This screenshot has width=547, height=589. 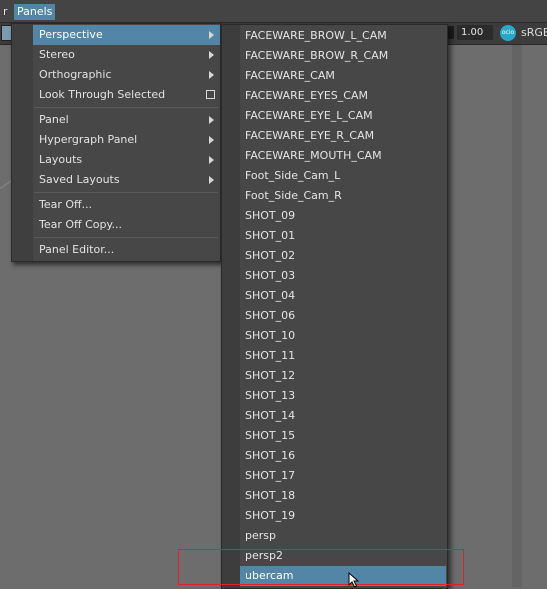 I want to click on exposure-field: 1.00, so click(x=475, y=32).